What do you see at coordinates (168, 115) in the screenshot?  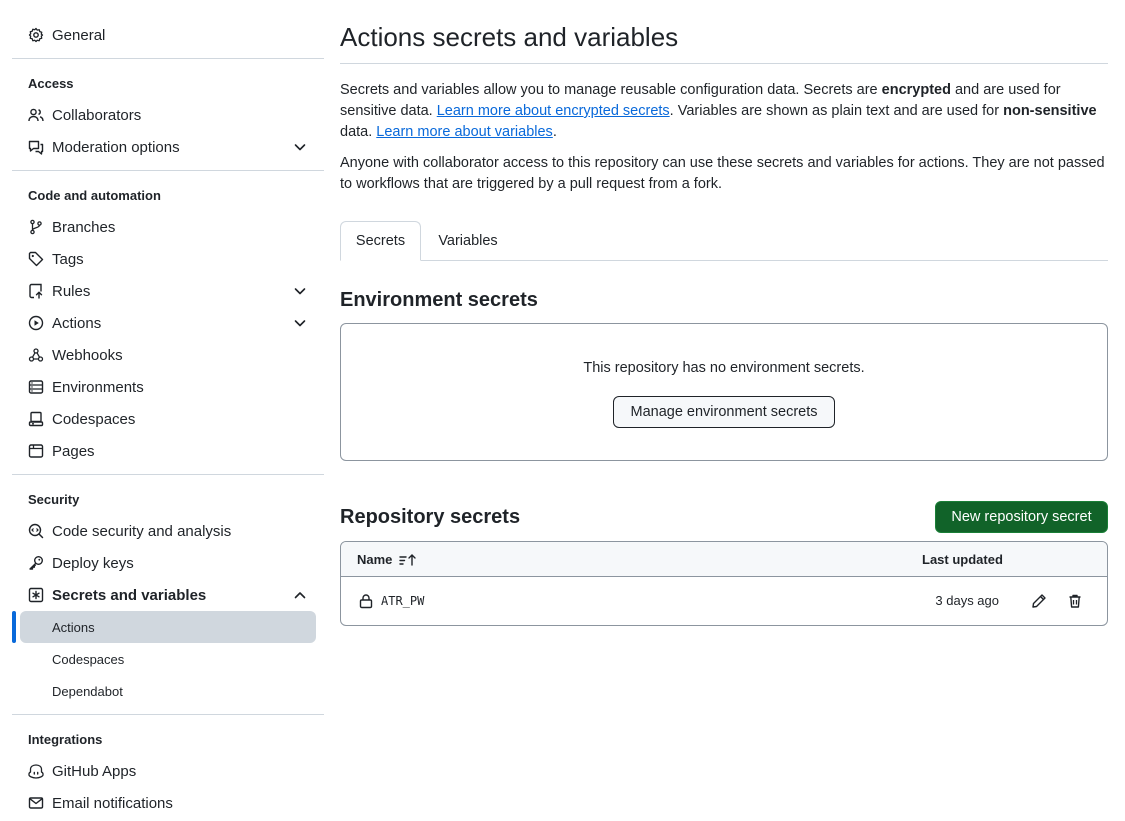 I see `sidebar-item-collaborators: Collaborators` at bounding box center [168, 115].